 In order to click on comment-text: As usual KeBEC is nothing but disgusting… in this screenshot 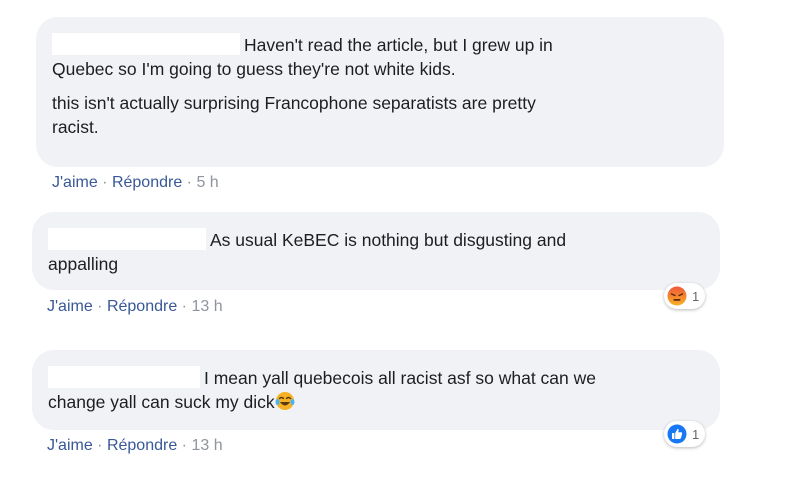, I will do `click(307, 251)`.